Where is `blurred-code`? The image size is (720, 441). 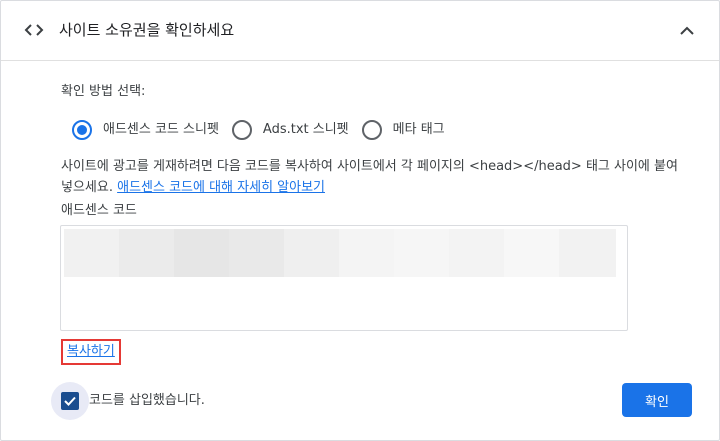
blurred-code is located at coordinates (340, 253).